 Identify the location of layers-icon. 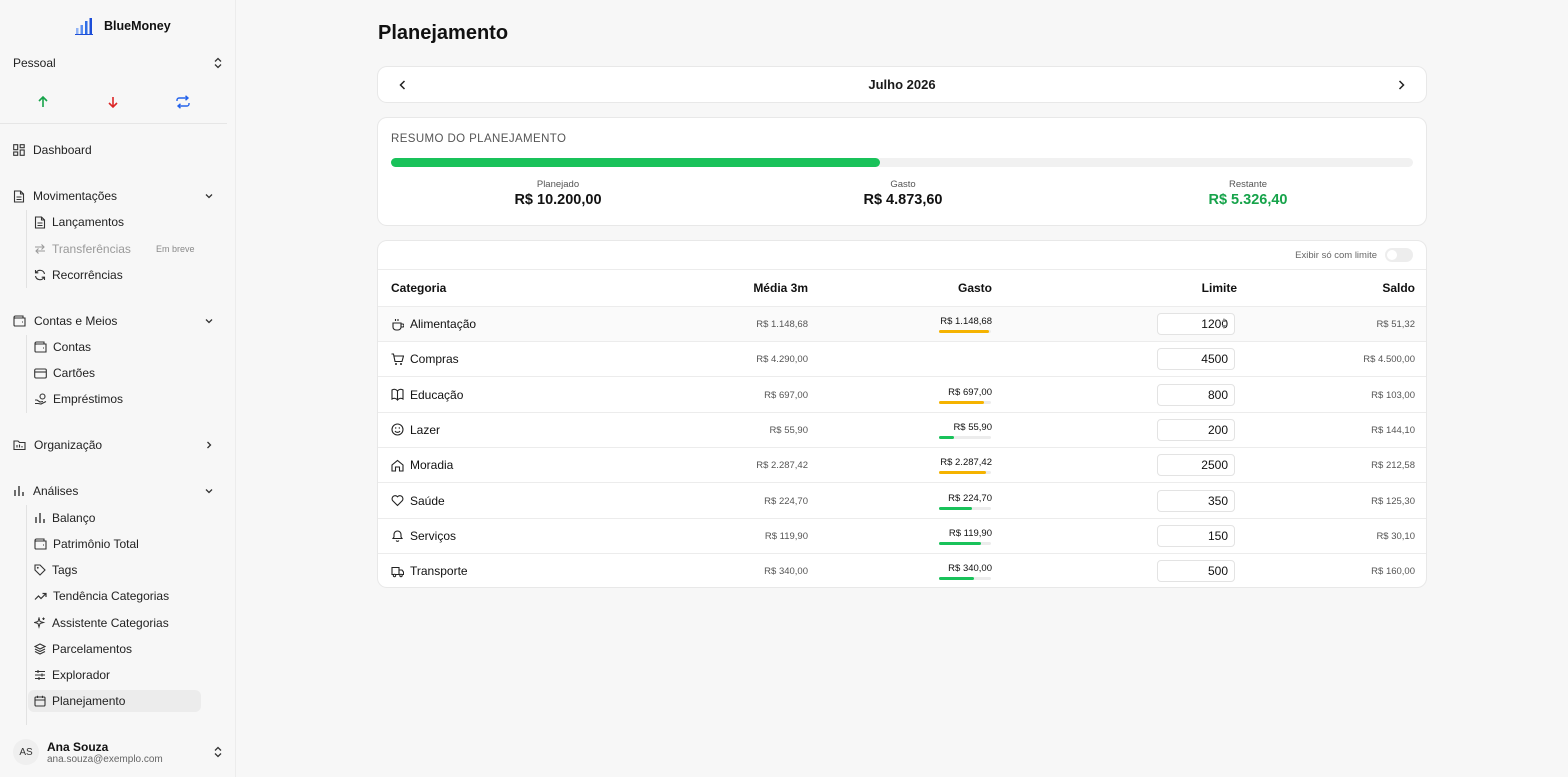
(40, 649).